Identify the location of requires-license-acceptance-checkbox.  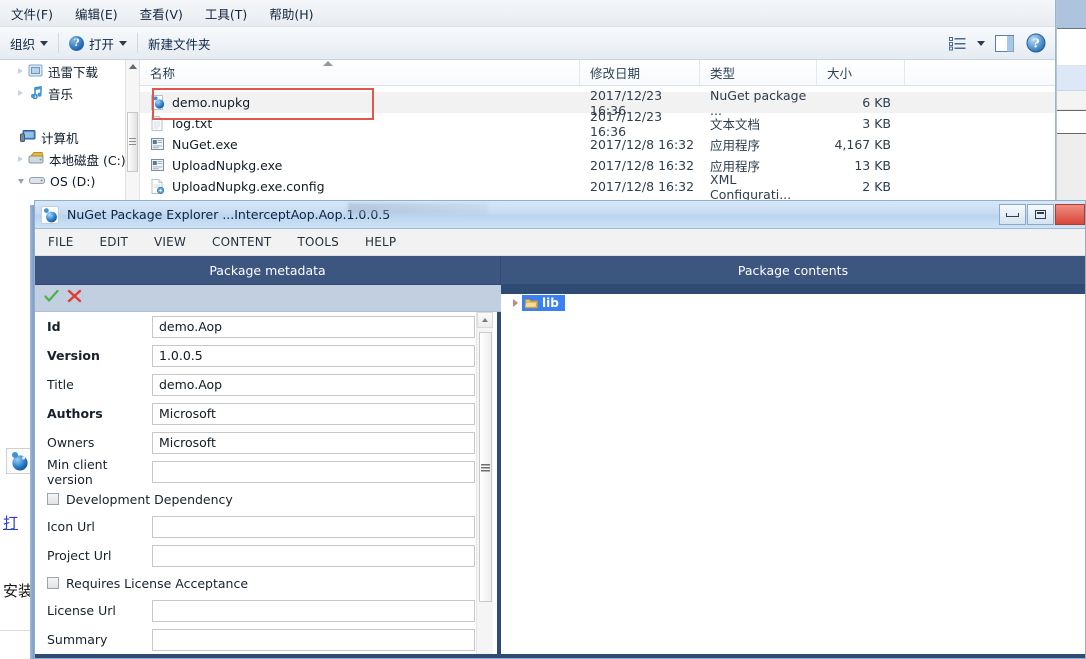
(53, 583).